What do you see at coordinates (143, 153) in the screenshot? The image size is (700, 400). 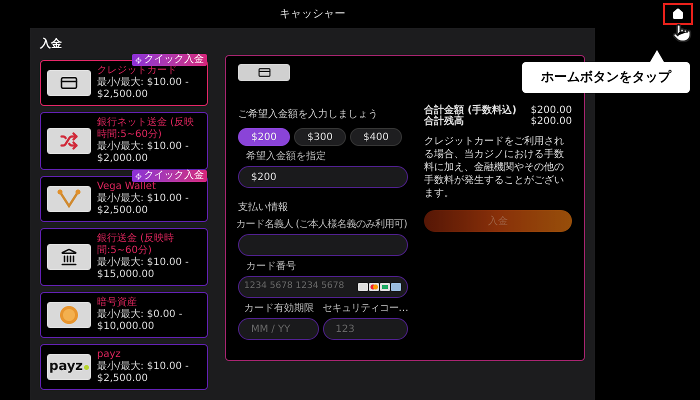 I see `method-limits: 最小/最大: $10.00 - $2,000.00` at bounding box center [143, 153].